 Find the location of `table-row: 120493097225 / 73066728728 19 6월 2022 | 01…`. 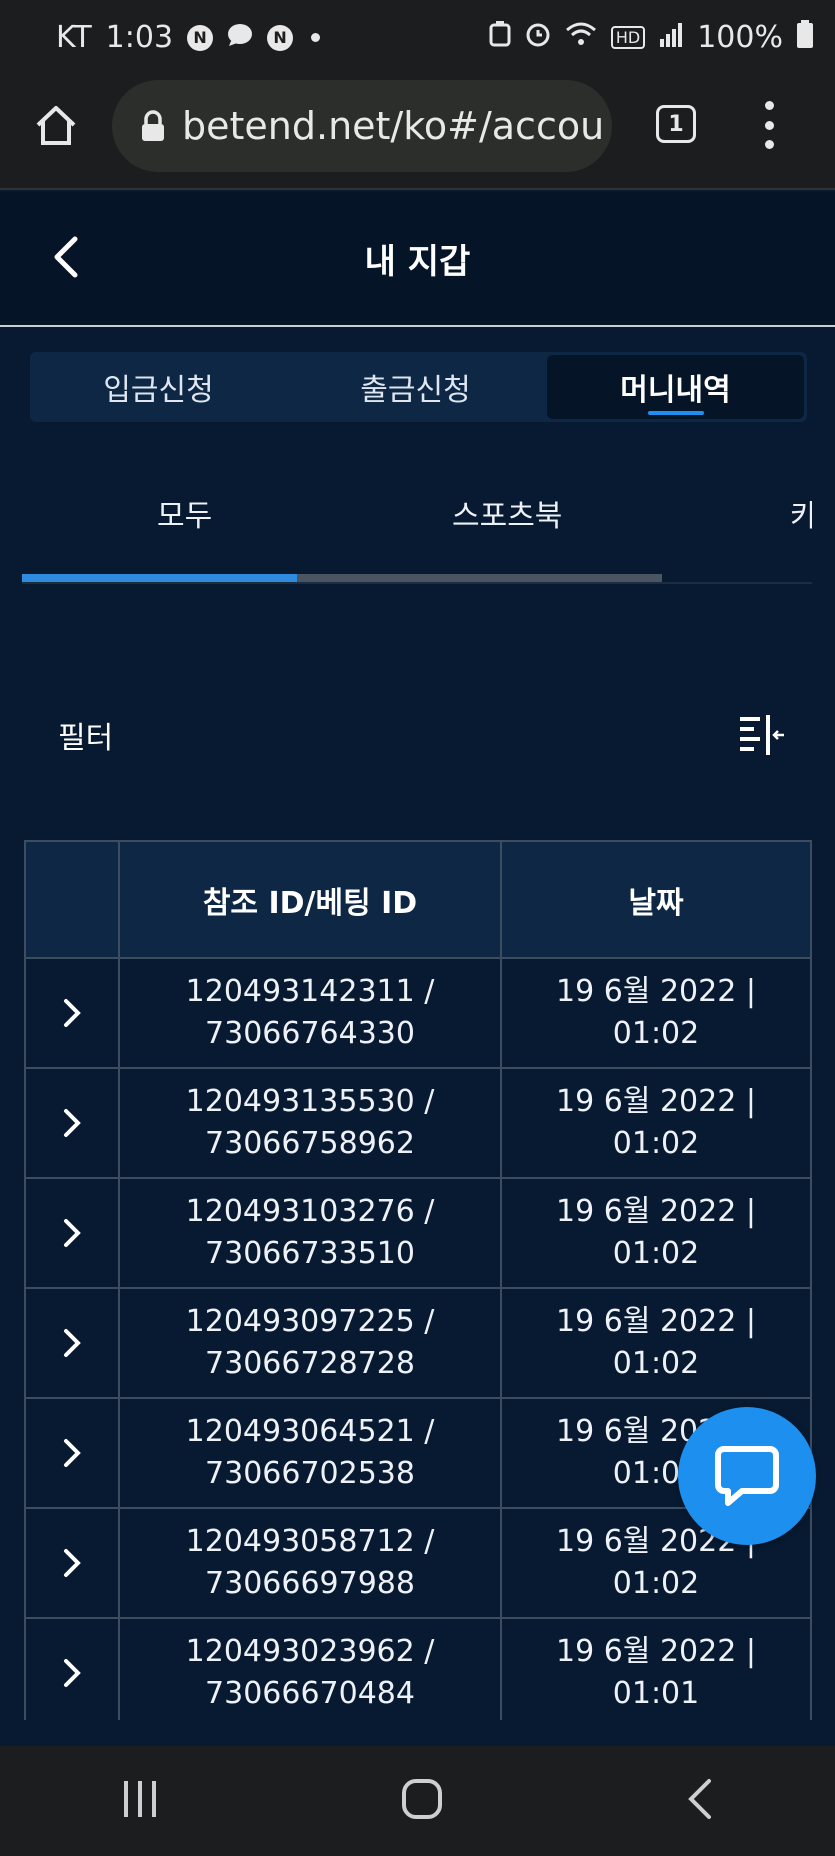

table-row: 120493097225 / 73066728728 19 6월 2022 | 01… is located at coordinates (418, 1343).